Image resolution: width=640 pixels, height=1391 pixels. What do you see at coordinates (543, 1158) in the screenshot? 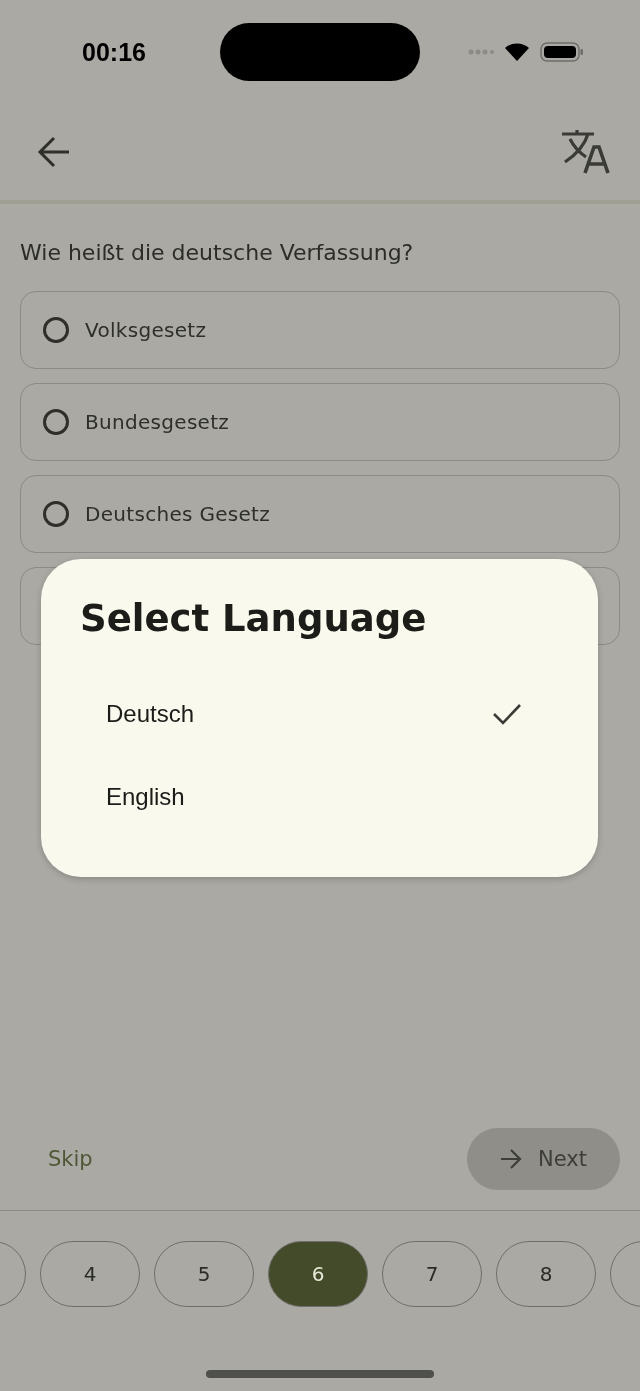
I see `next-button: Next` at bounding box center [543, 1158].